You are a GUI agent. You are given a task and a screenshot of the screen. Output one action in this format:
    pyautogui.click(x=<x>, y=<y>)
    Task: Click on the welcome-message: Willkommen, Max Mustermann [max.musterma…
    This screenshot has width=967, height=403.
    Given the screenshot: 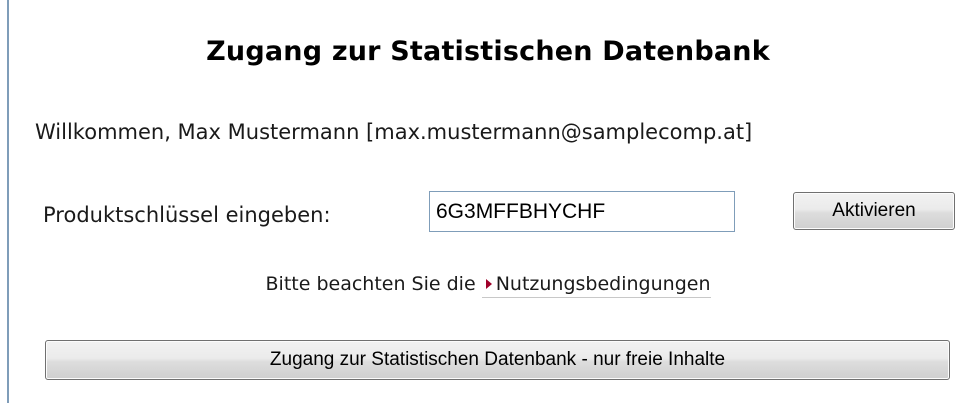 What is the action you would take?
    pyautogui.click(x=394, y=132)
    